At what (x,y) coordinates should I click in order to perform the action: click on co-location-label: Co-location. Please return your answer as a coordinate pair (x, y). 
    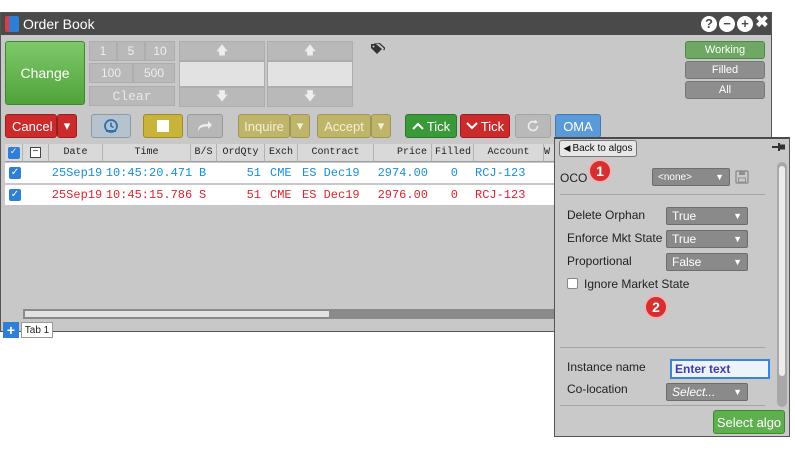
    Looking at the image, I should click on (597, 389).